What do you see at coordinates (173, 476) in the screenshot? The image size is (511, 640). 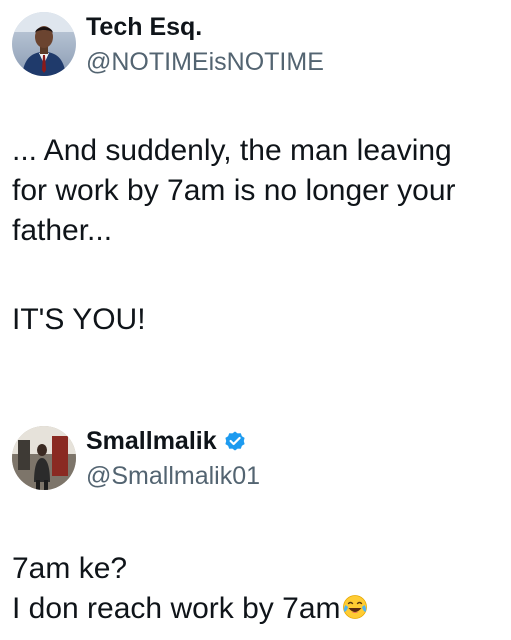 I see `tweet2-handle: @Smallmalik01` at bounding box center [173, 476].